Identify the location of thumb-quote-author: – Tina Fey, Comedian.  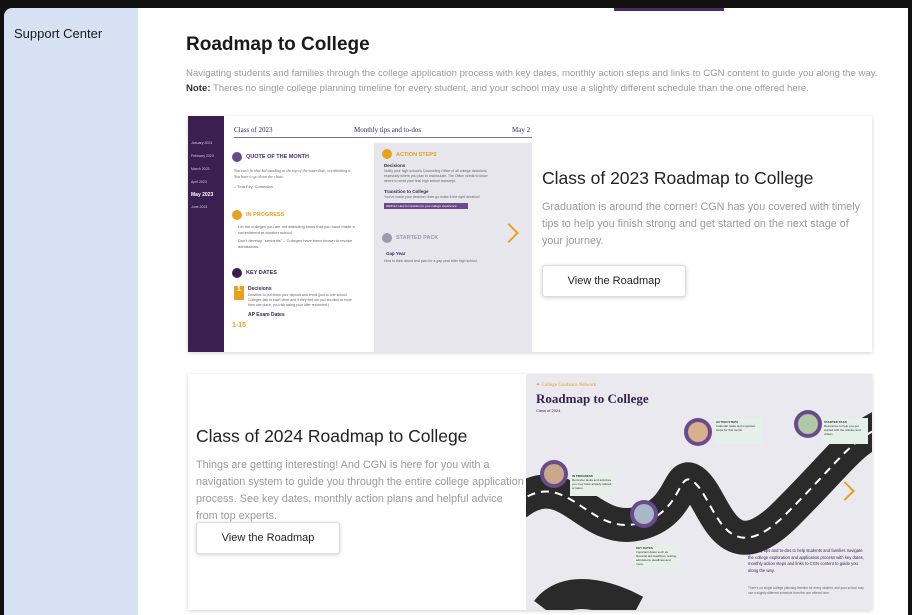
(253, 186).